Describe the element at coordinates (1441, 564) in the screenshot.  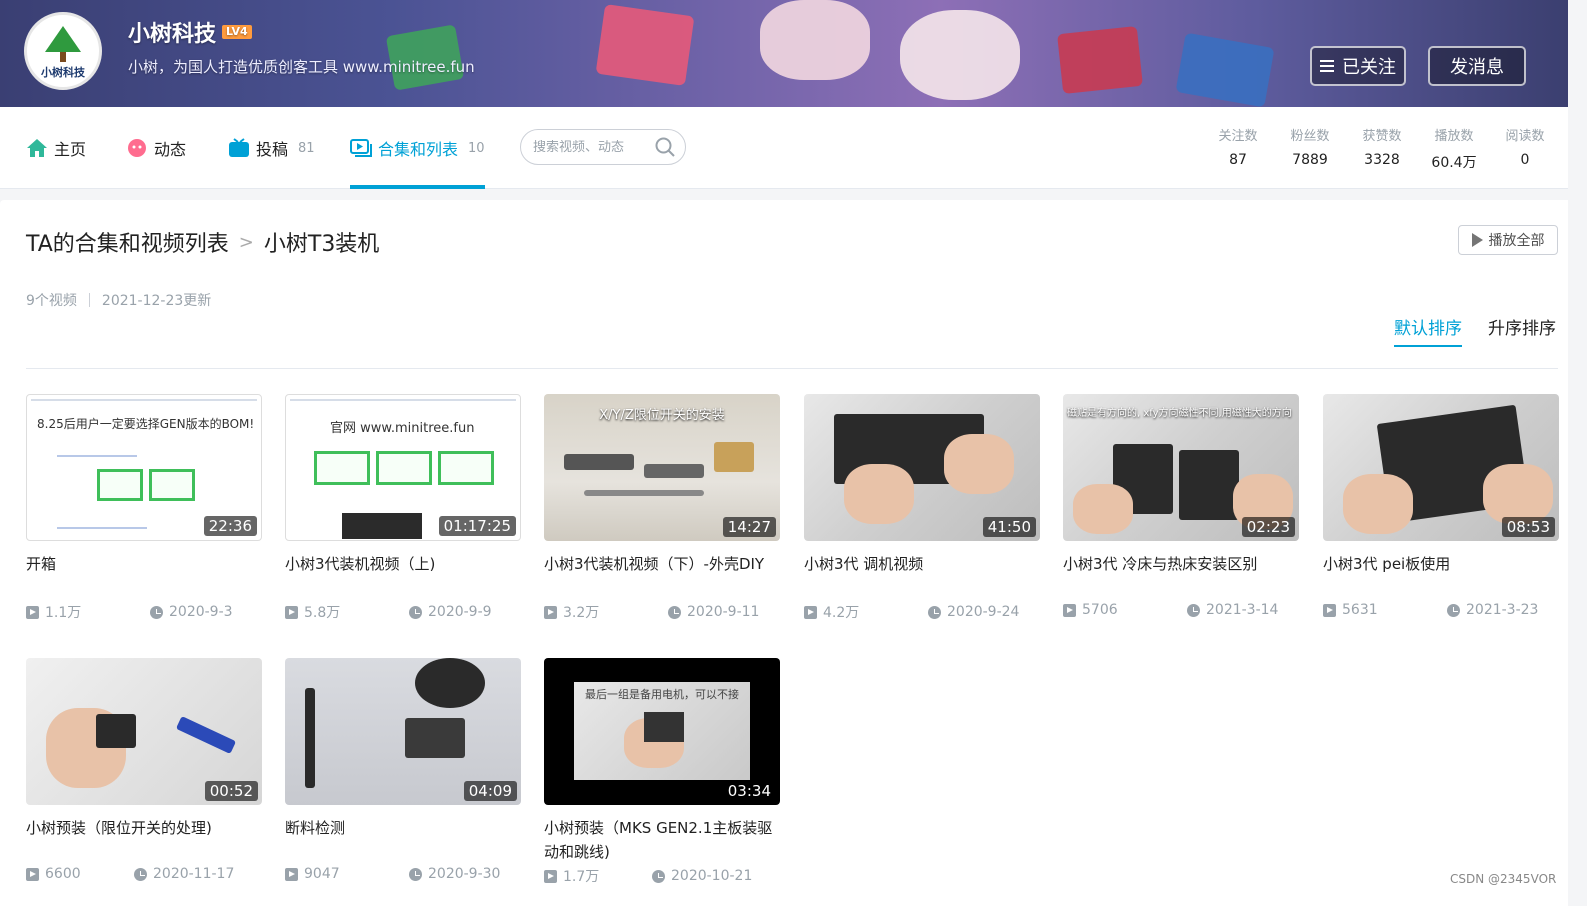
I see `video-title: 小树3代 pei板使用` at that location.